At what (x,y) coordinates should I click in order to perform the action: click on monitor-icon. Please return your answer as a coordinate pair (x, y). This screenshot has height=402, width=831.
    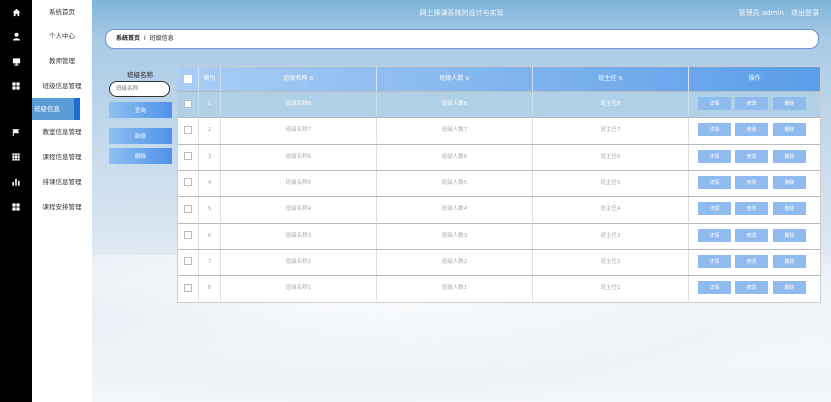
    Looking at the image, I should click on (16, 61).